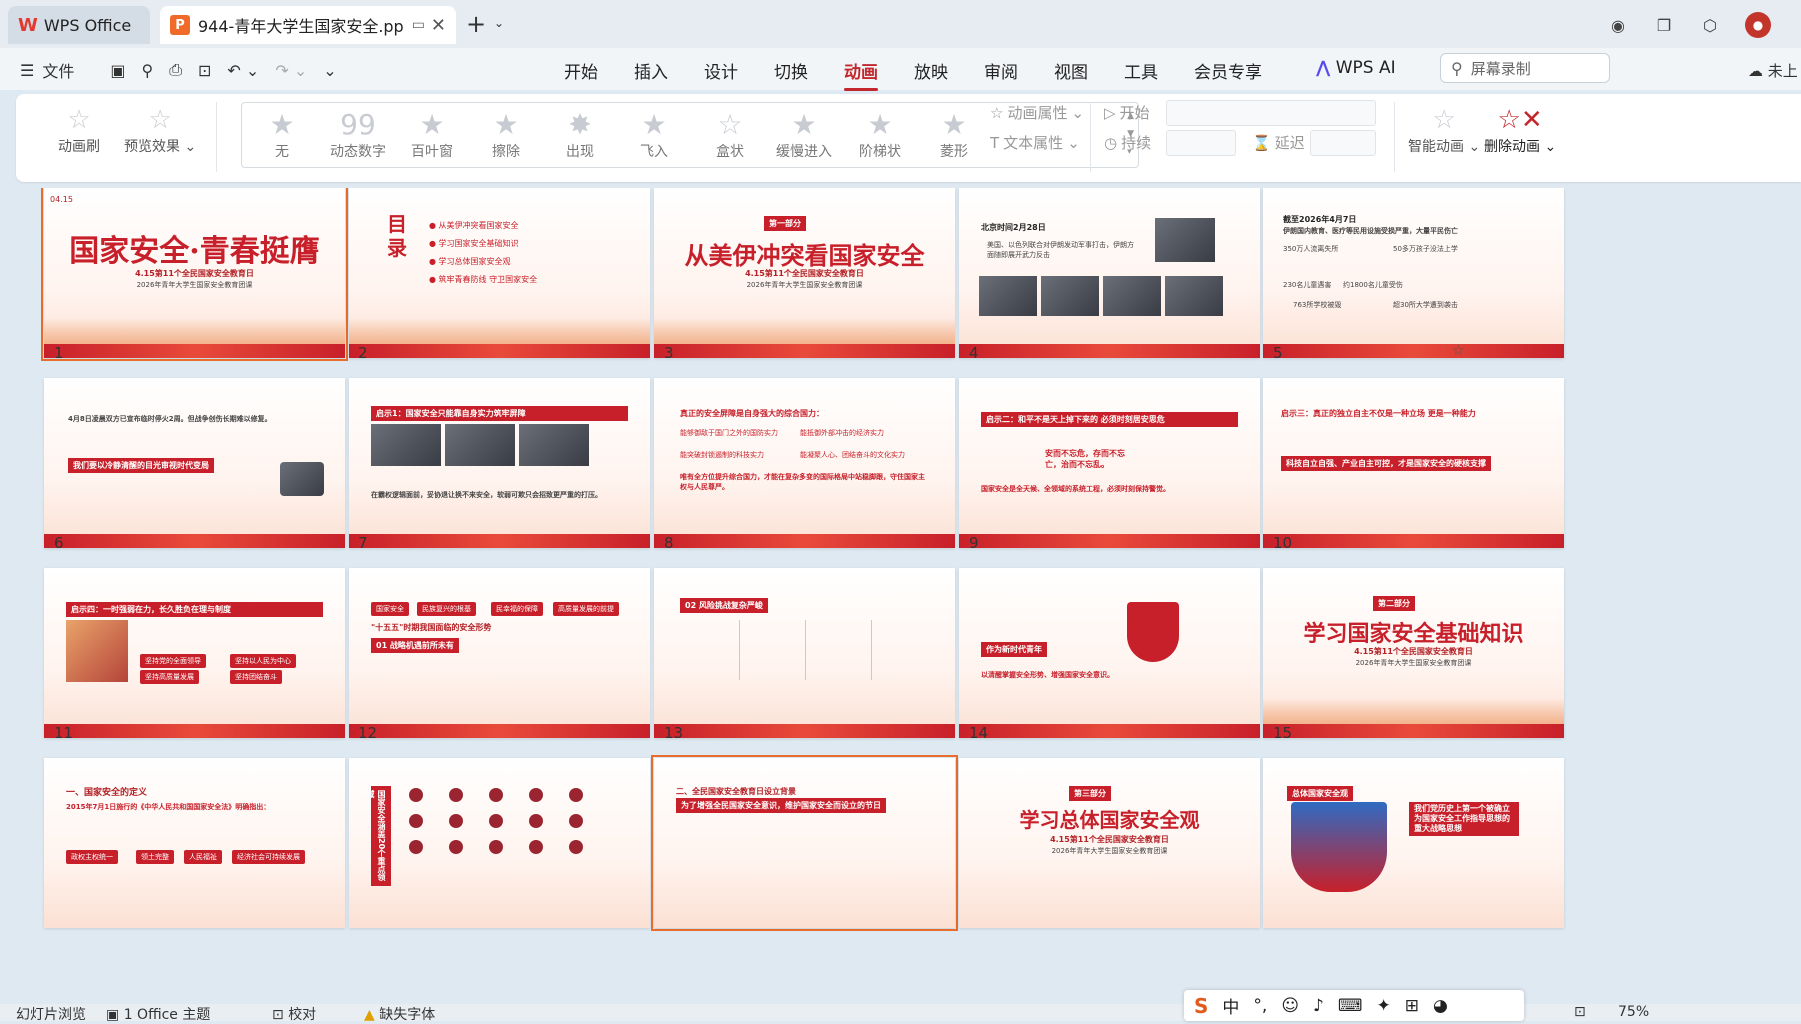  What do you see at coordinates (117, 70) in the screenshot?
I see `save-icon: ▣` at bounding box center [117, 70].